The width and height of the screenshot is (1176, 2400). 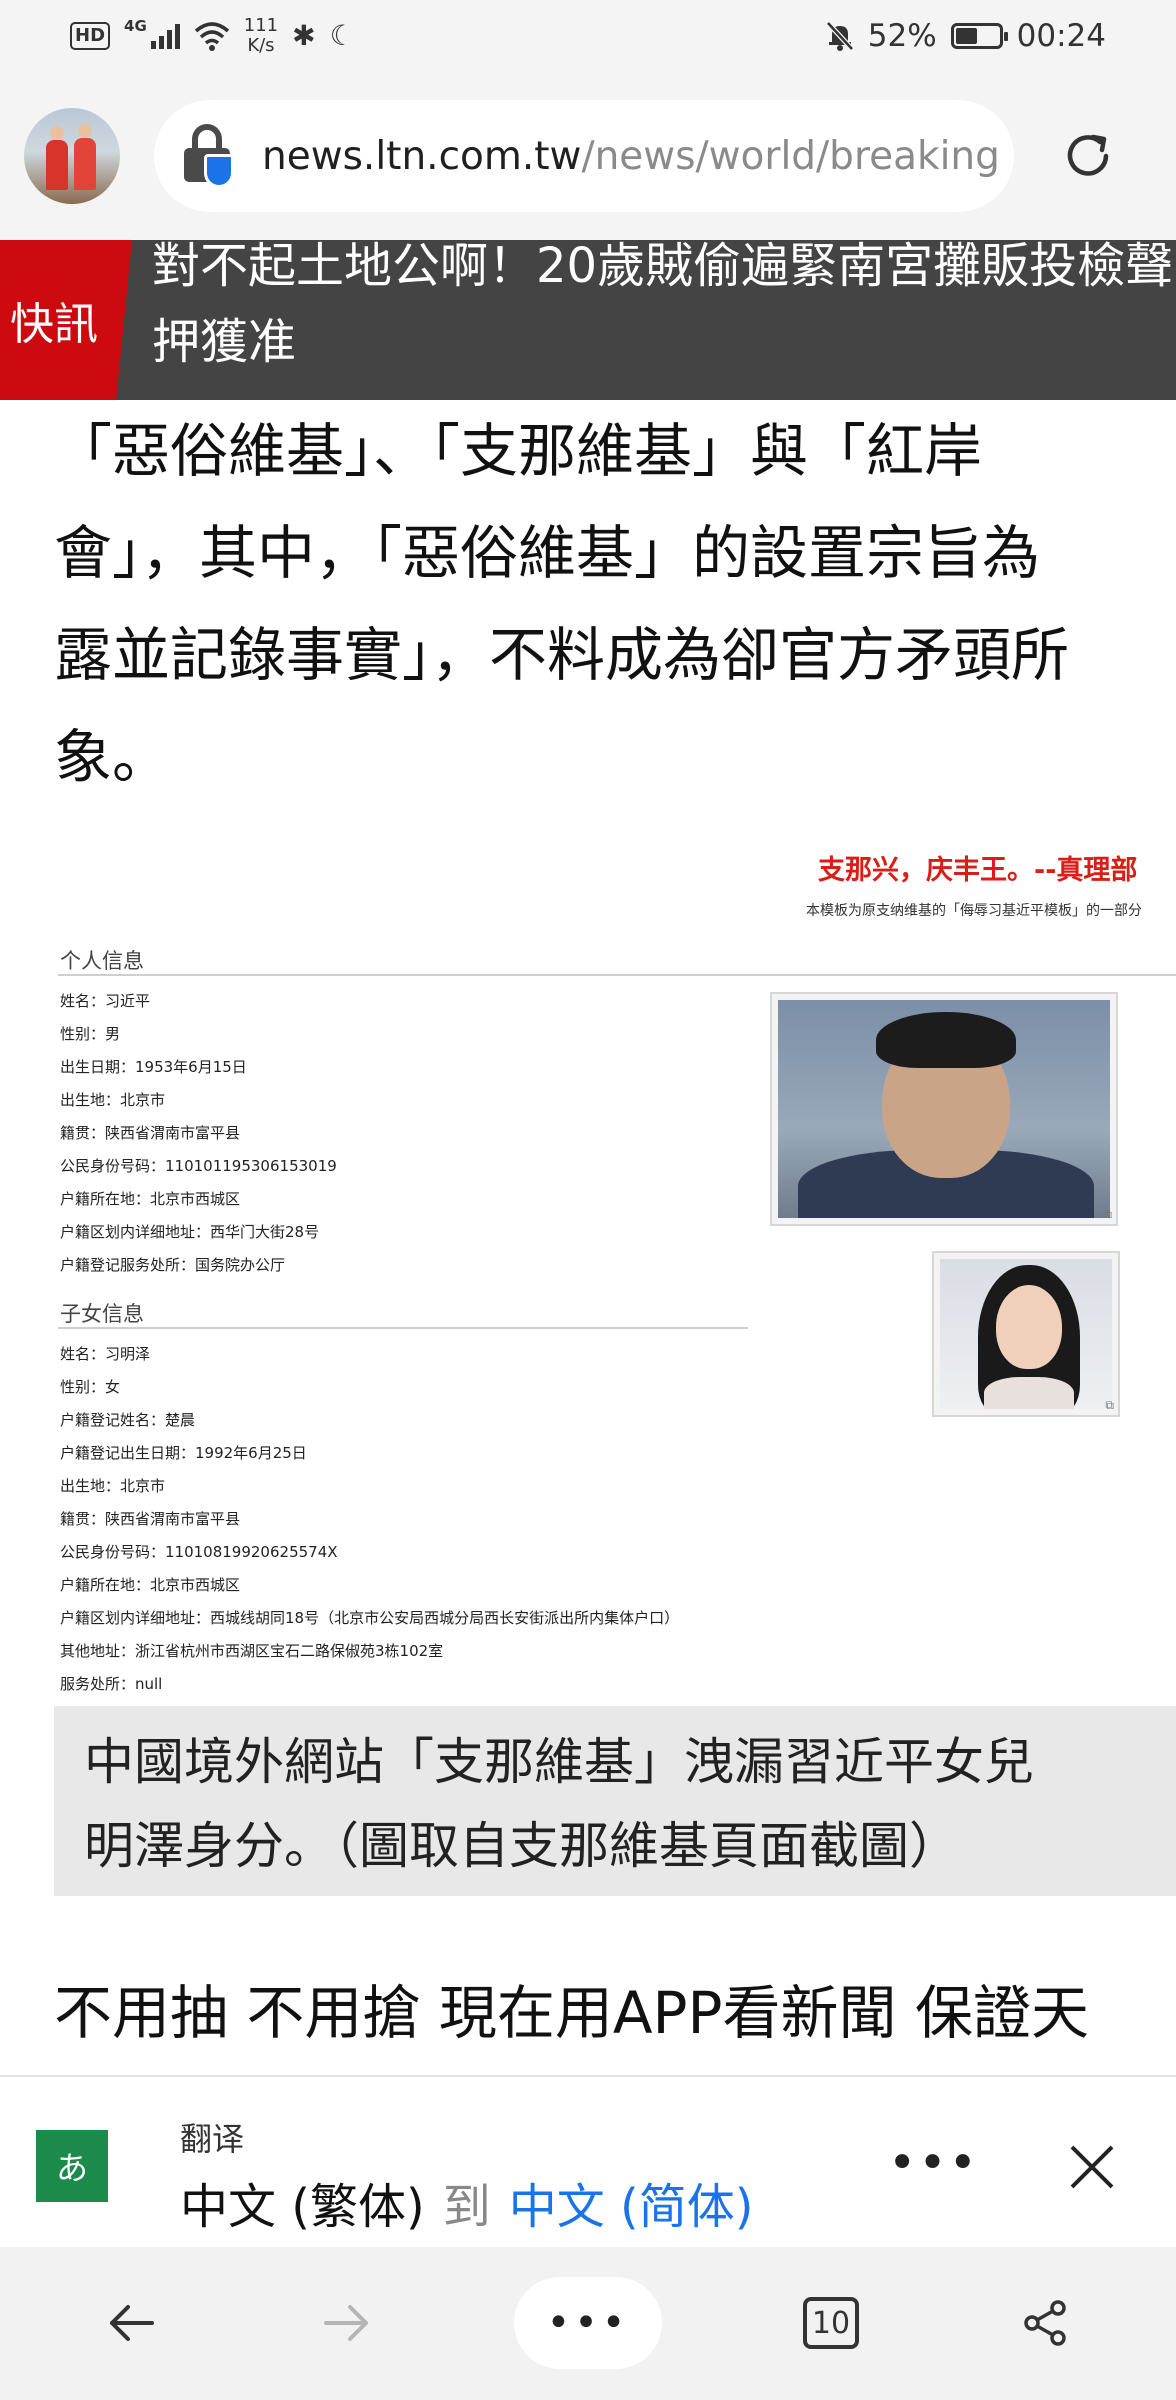 What do you see at coordinates (422, 156) in the screenshot?
I see `url-domain: news.ltn.com.tw` at bounding box center [422, 156].